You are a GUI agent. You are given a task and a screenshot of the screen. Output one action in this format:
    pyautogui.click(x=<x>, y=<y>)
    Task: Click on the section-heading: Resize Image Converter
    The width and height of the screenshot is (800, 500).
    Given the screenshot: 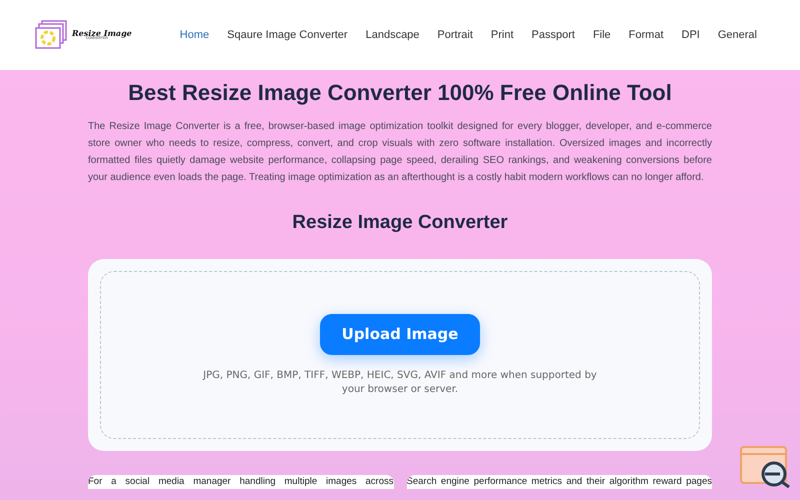 What is the action you would take?
    pyautogui.click(x=400, y=224)
    